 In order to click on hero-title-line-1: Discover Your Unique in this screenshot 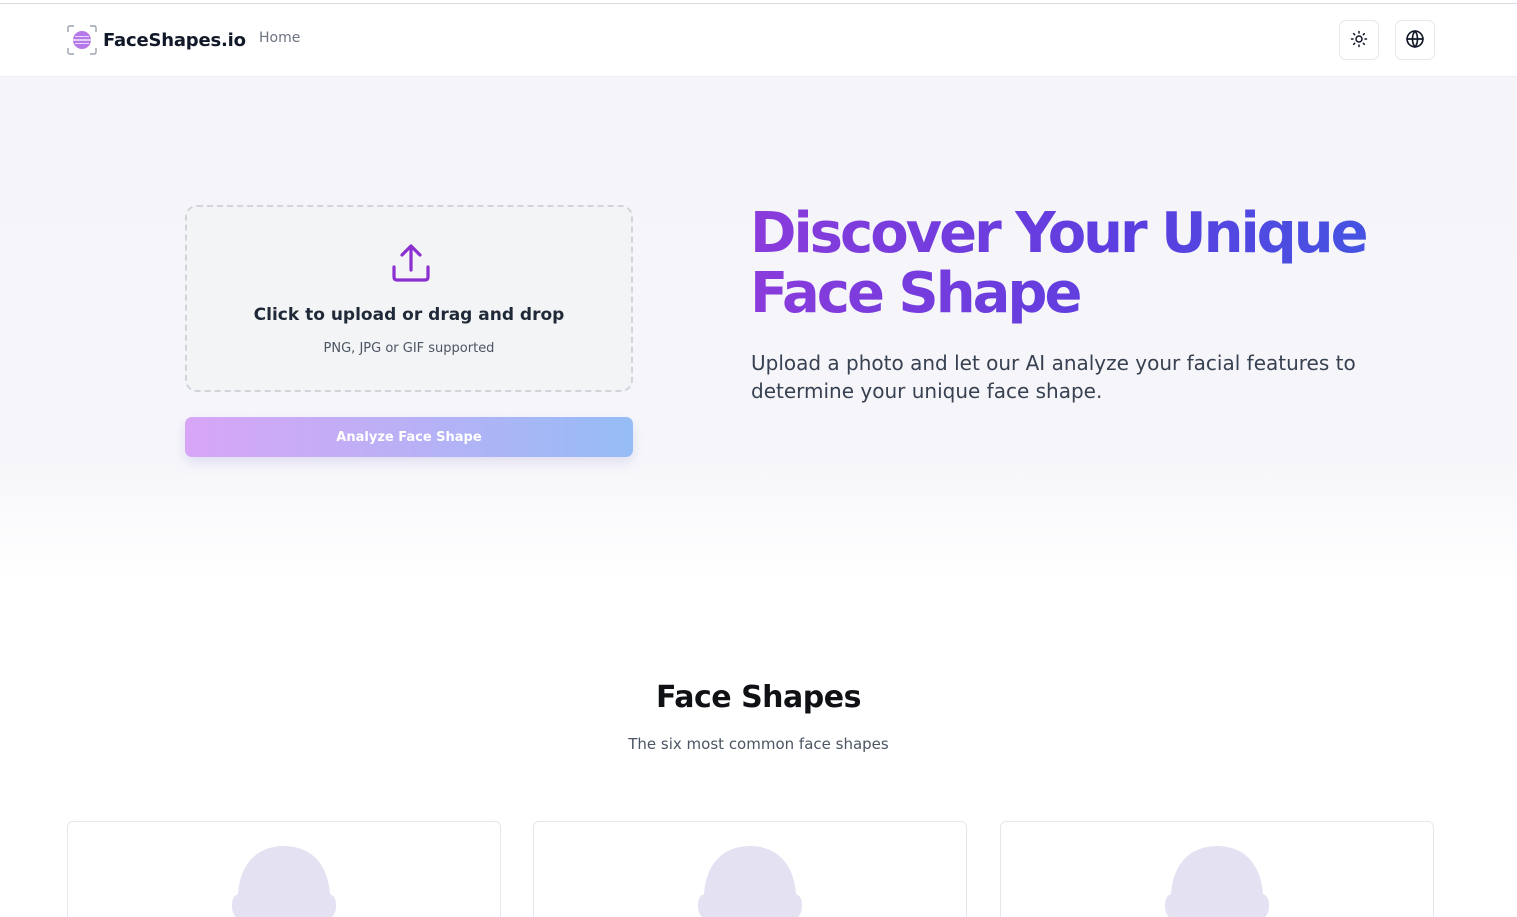, I will do `click(1058, 233)`.